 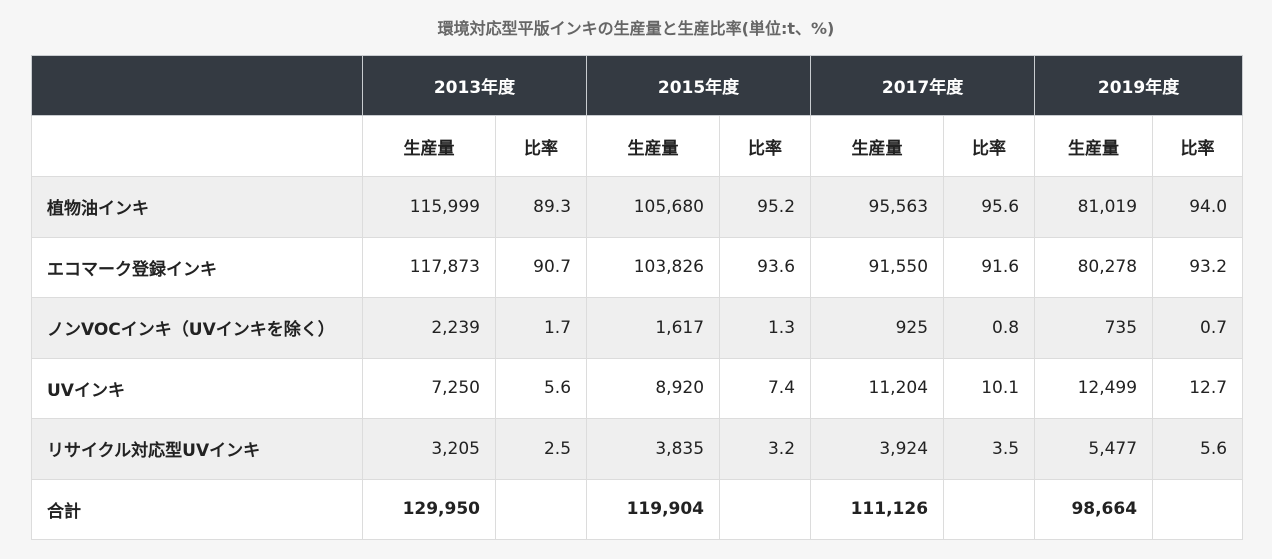 I want to click on row-label: 植物油インキ, so click(x=197, y=207).